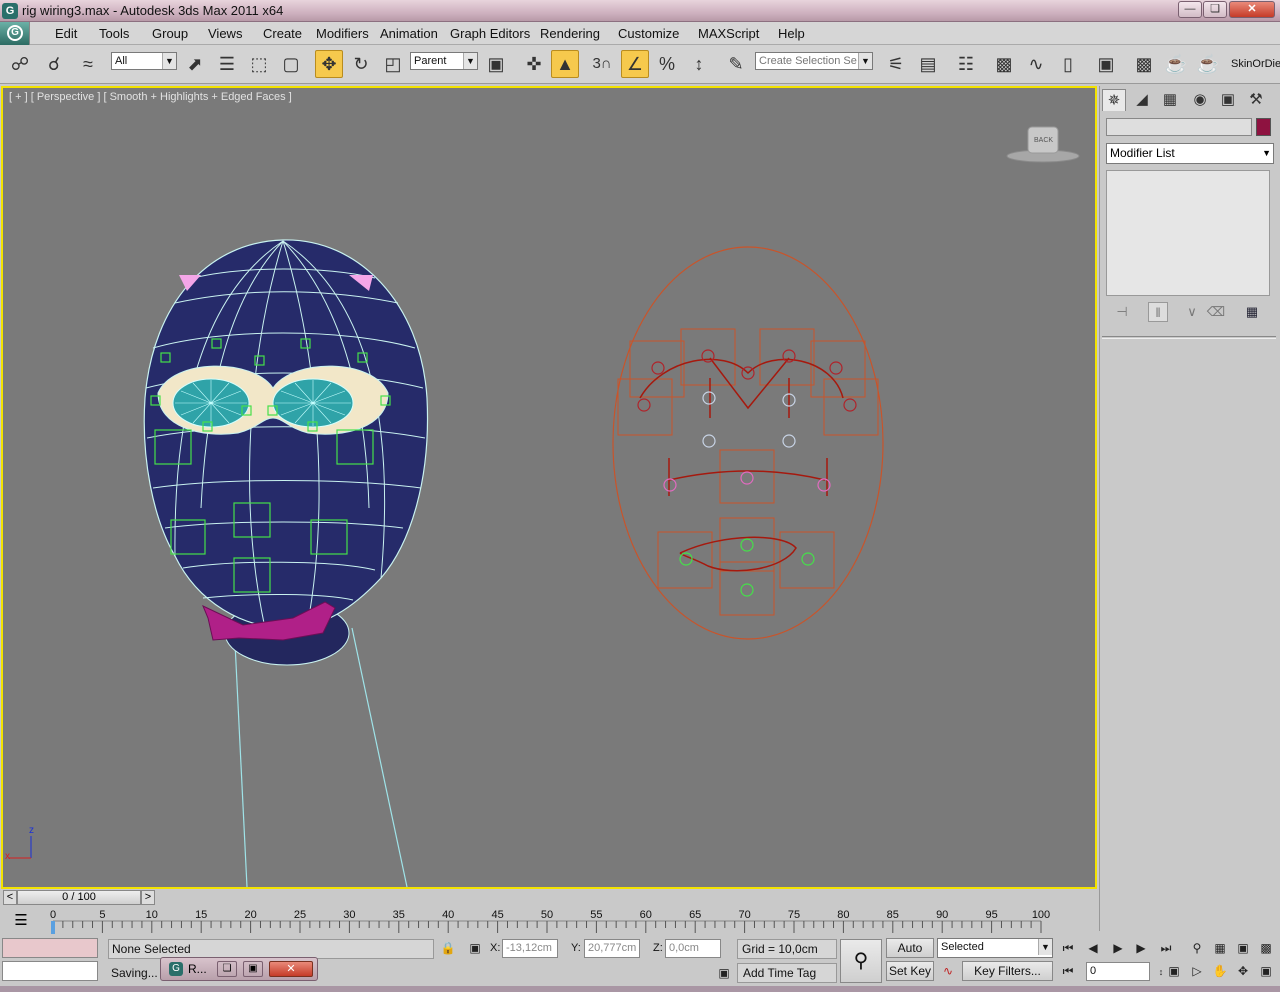 The width and height of the screenshot is (1280, 992). What do you see at coordinates (612, 948) in the screenshot?
I see `y-coordinate-field: 20,777cm` at bounding box center [612, 948].